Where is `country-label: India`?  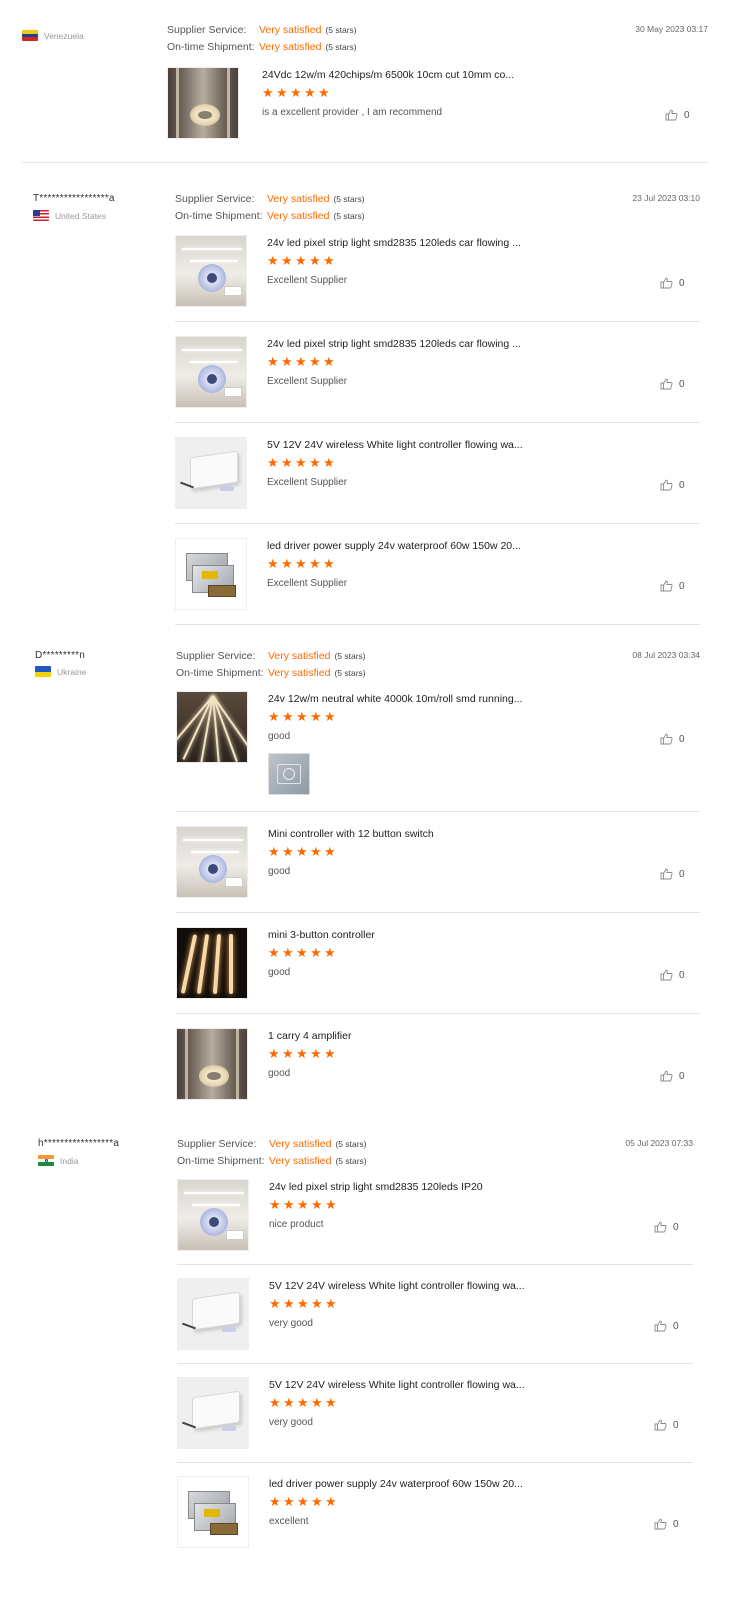 country-label: India is located at coordinates (69, 1160).